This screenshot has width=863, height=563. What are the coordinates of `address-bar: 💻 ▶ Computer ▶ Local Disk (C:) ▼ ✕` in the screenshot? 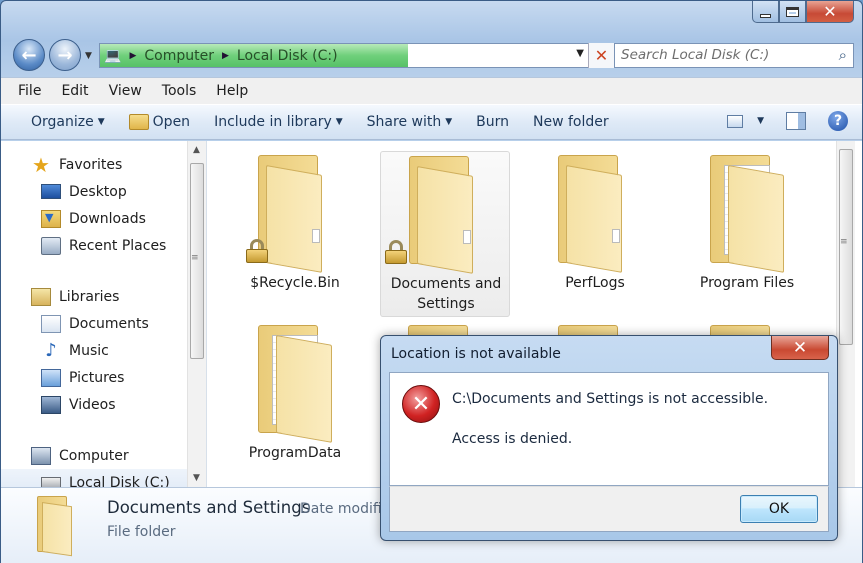 It's located at (357, 55).